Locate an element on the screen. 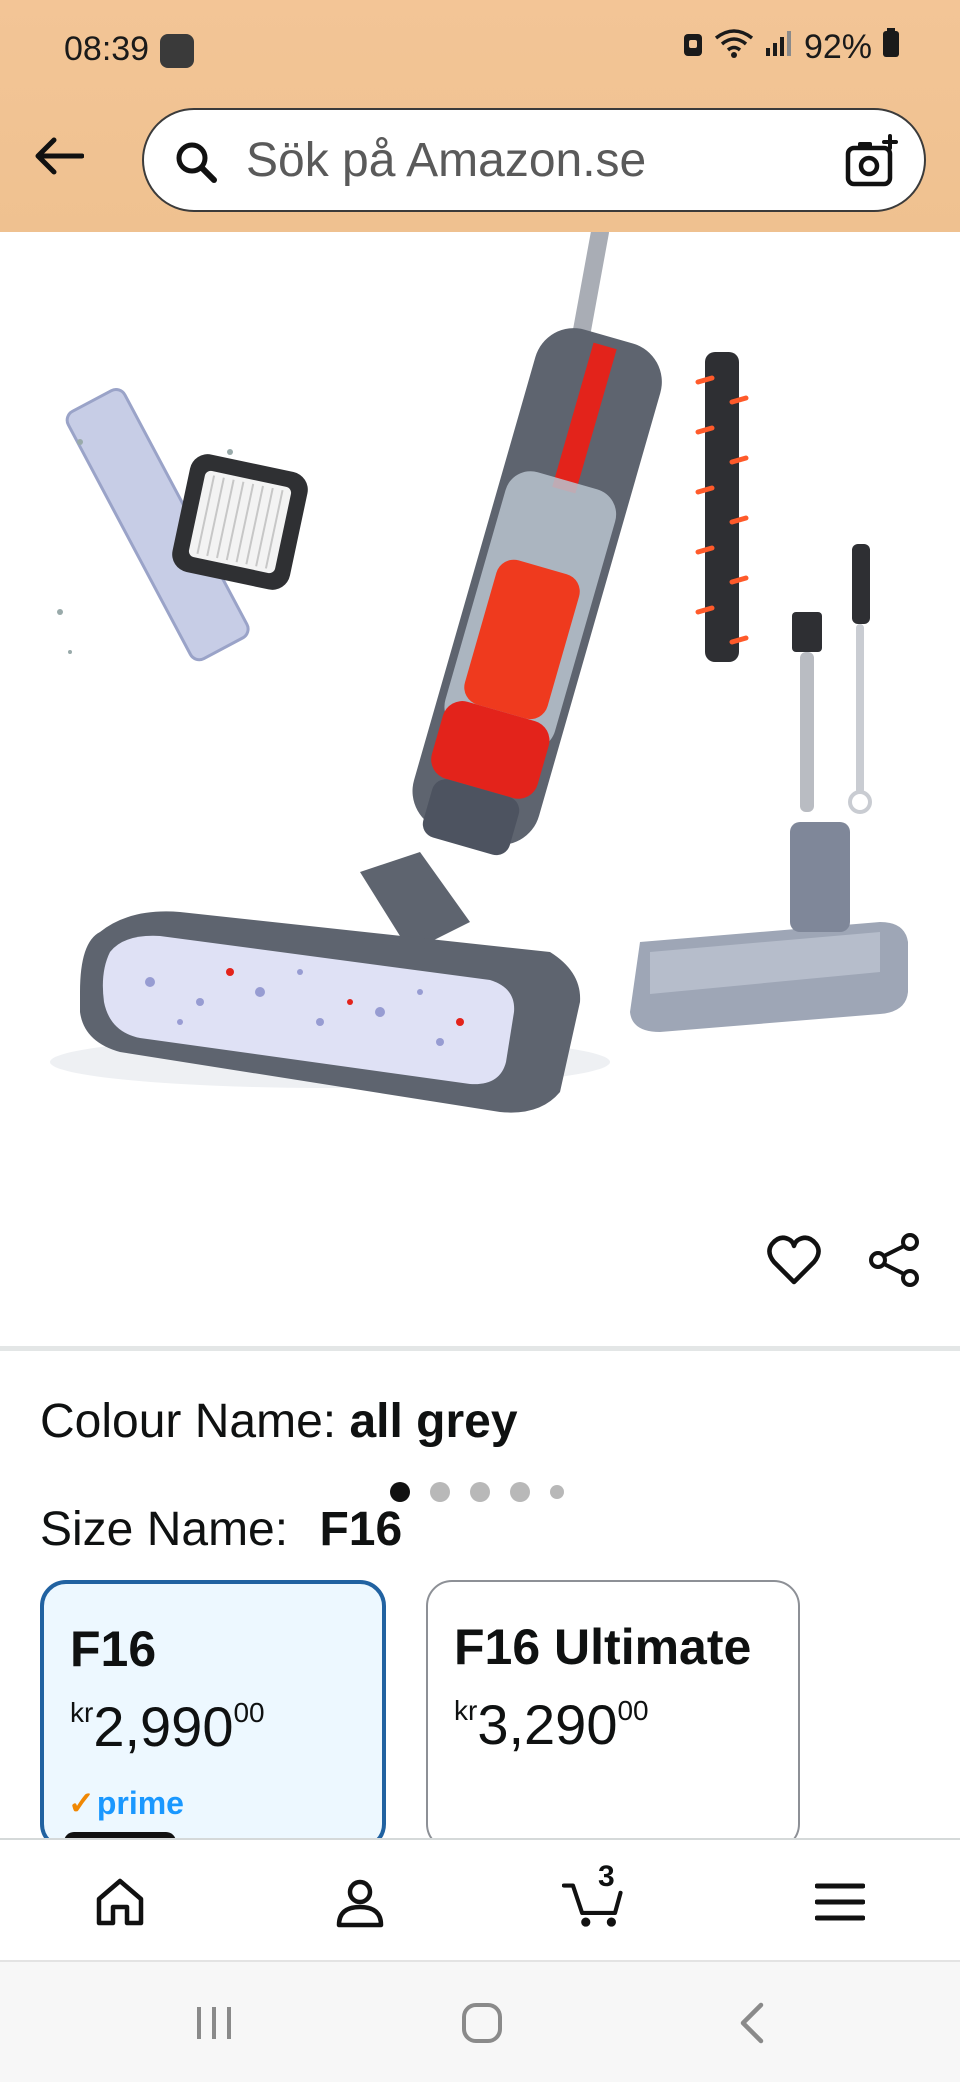 The image size is (960, 2082). image-pagination is located at coordinates (477, 1492).